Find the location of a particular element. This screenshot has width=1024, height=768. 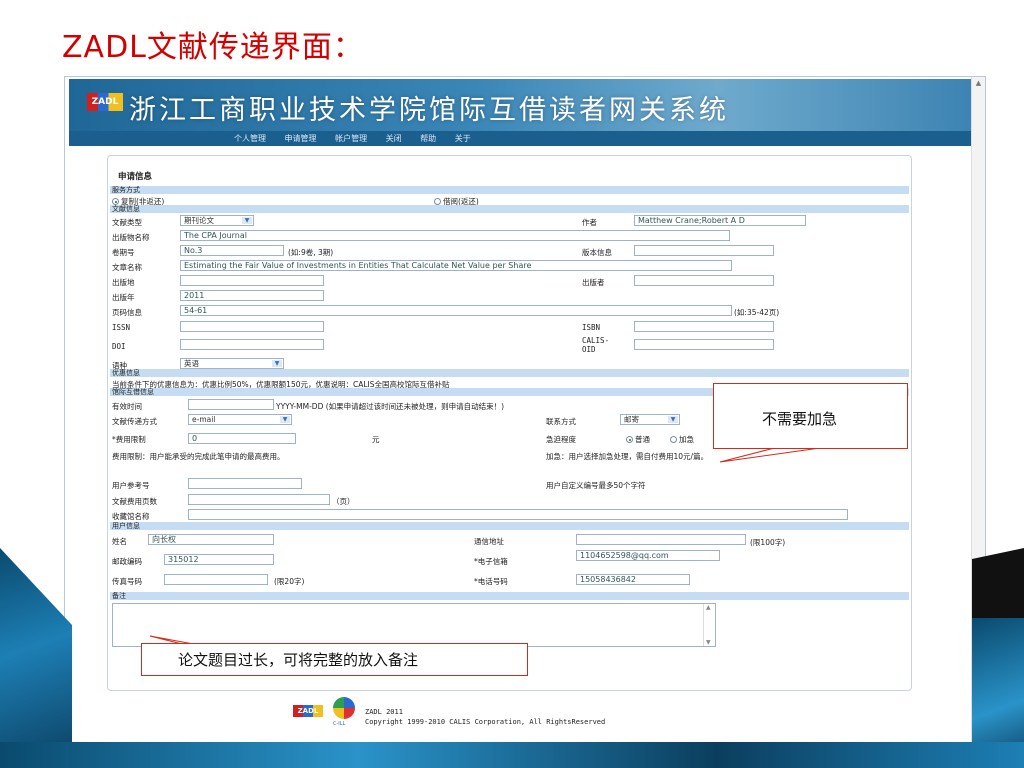

callout-long-title: 论文题目过长，可将完整的放入备注 is located at coordinates (334, 659).